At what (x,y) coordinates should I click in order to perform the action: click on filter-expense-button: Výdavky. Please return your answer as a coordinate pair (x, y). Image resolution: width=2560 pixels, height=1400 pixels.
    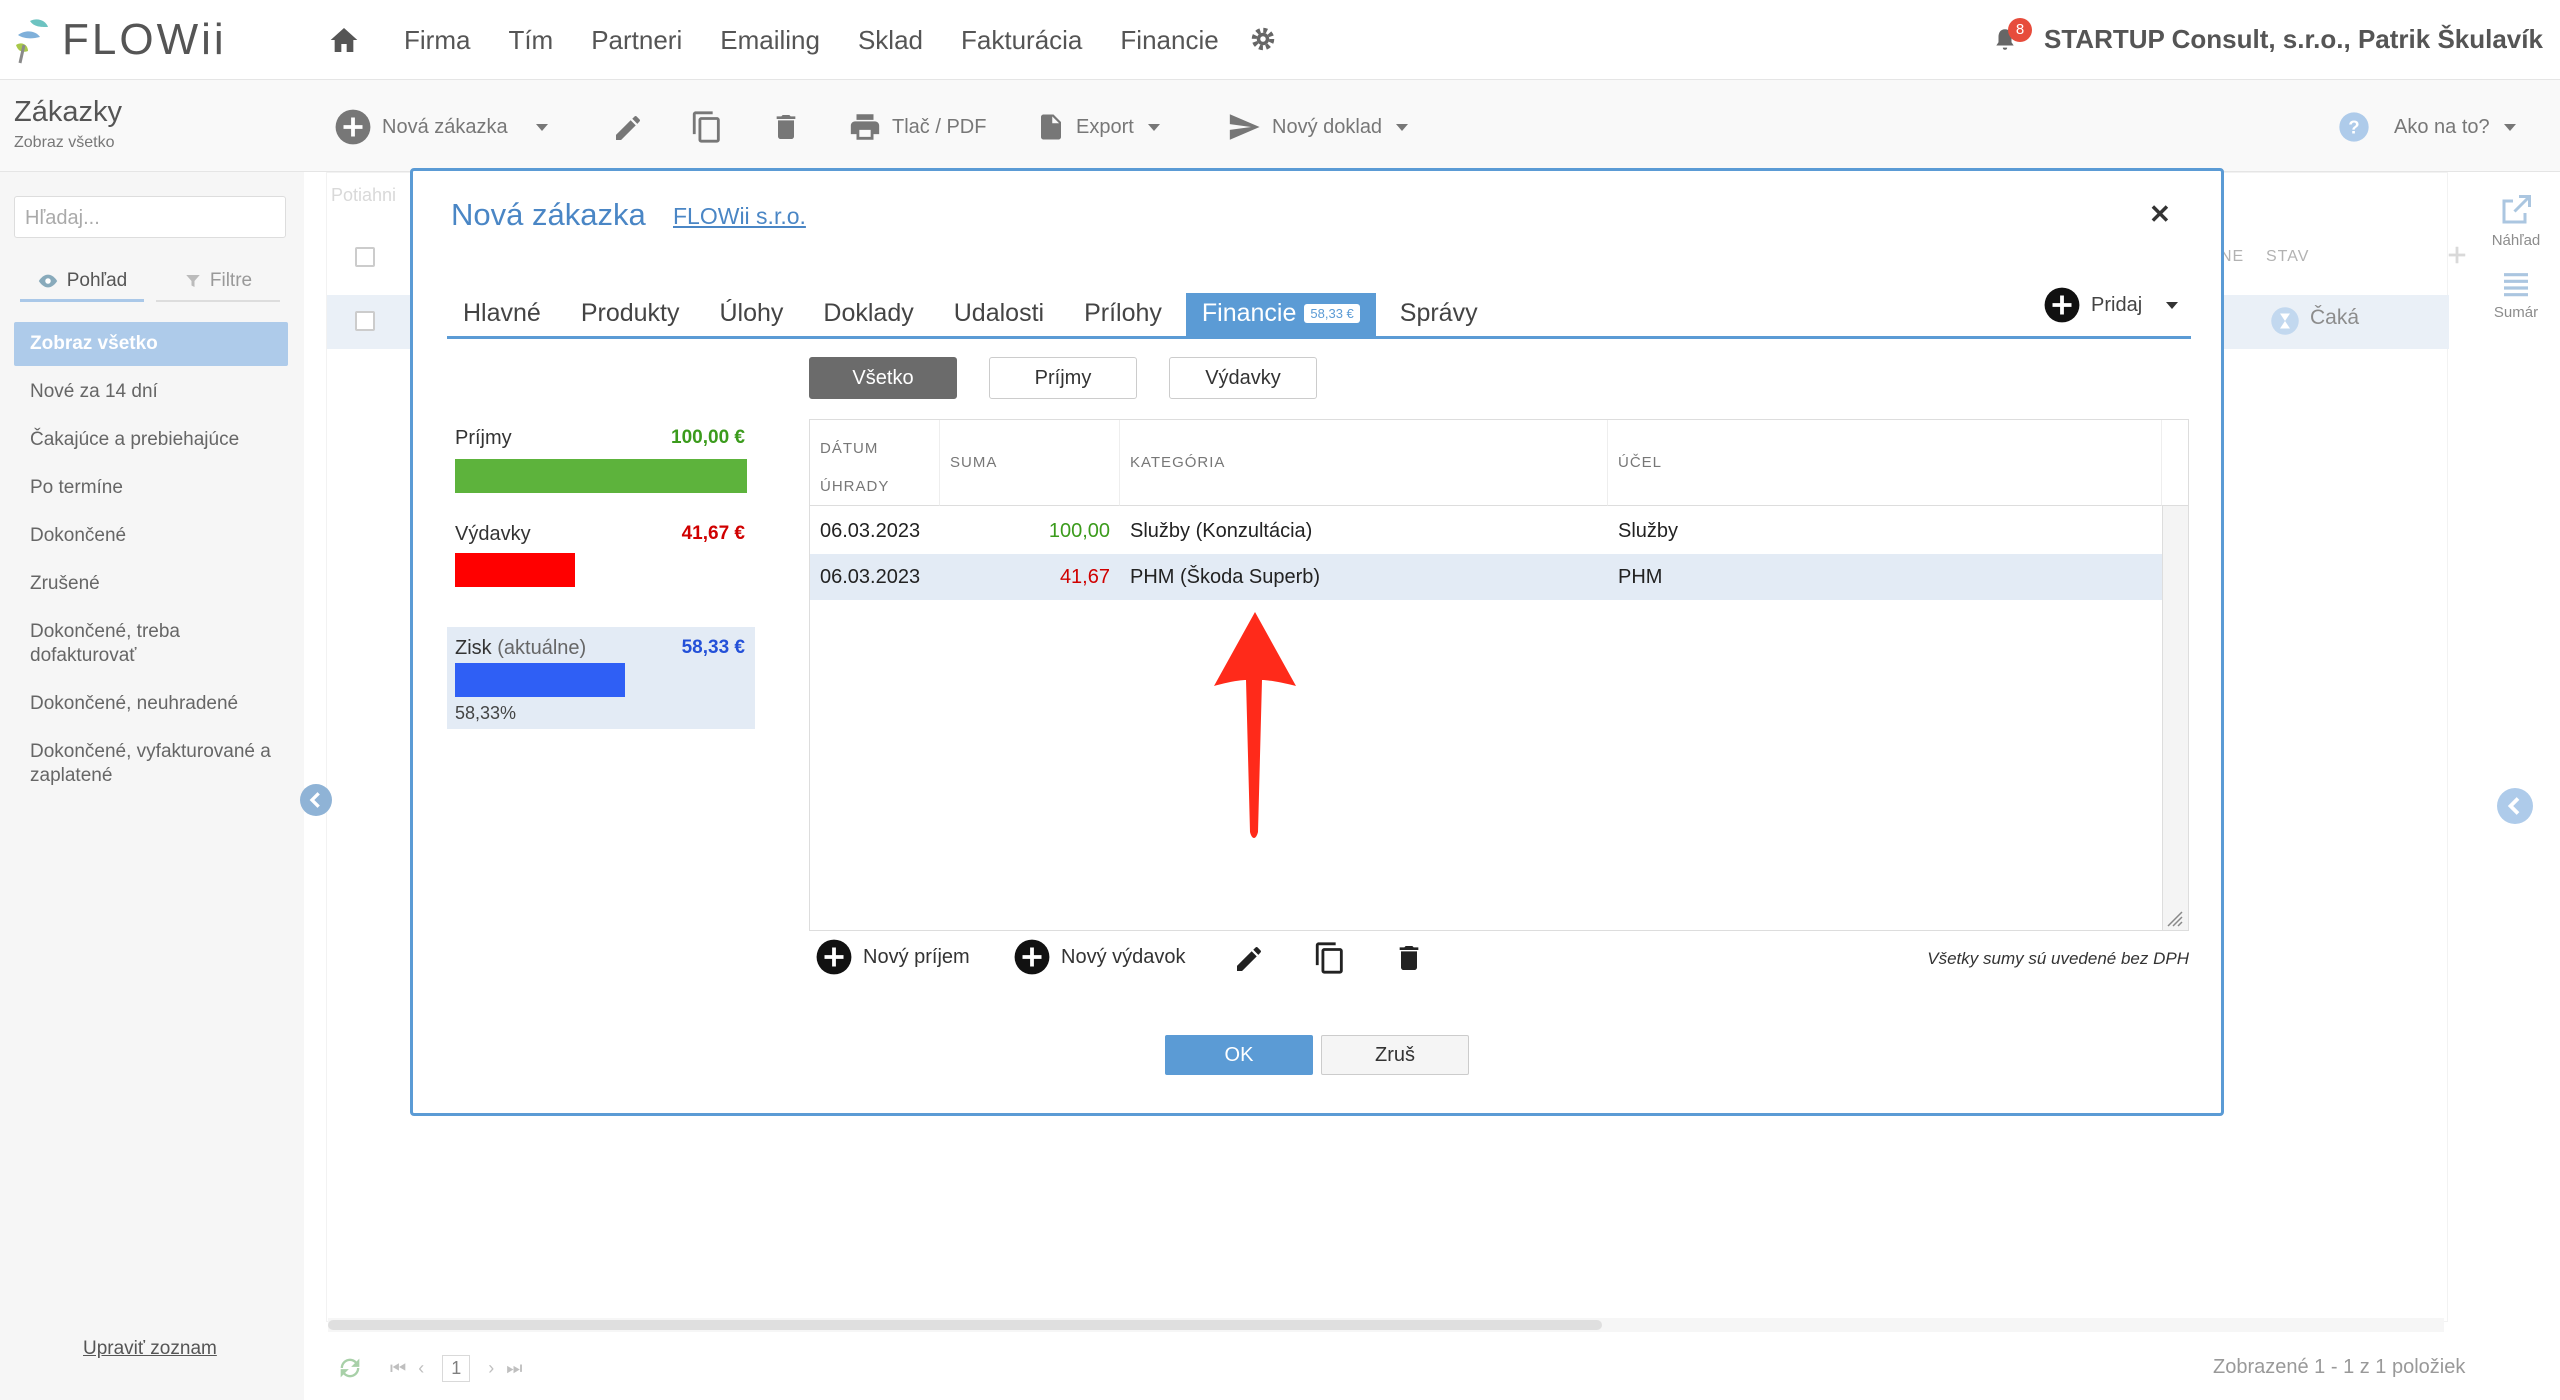
    Looking at the image, I should click on (1243, 378).